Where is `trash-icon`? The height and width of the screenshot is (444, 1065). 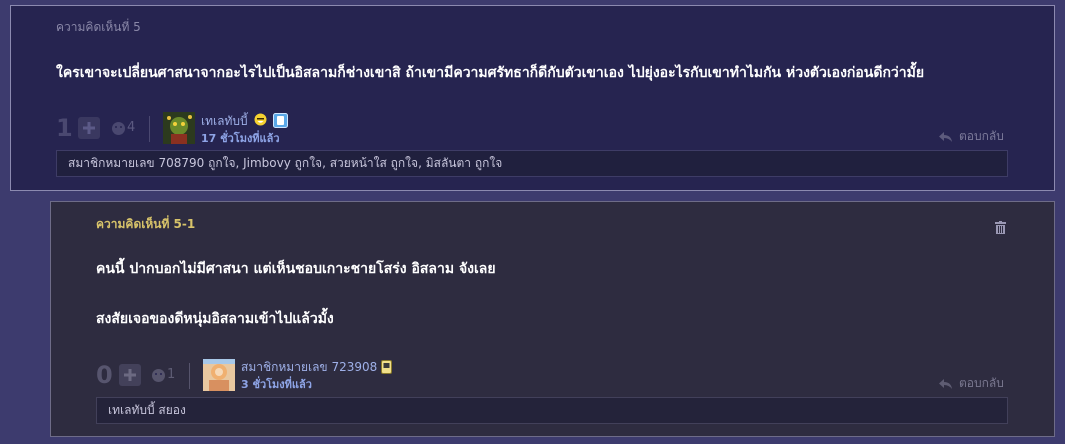 trash-icon is located at coordinates (1000, 227).